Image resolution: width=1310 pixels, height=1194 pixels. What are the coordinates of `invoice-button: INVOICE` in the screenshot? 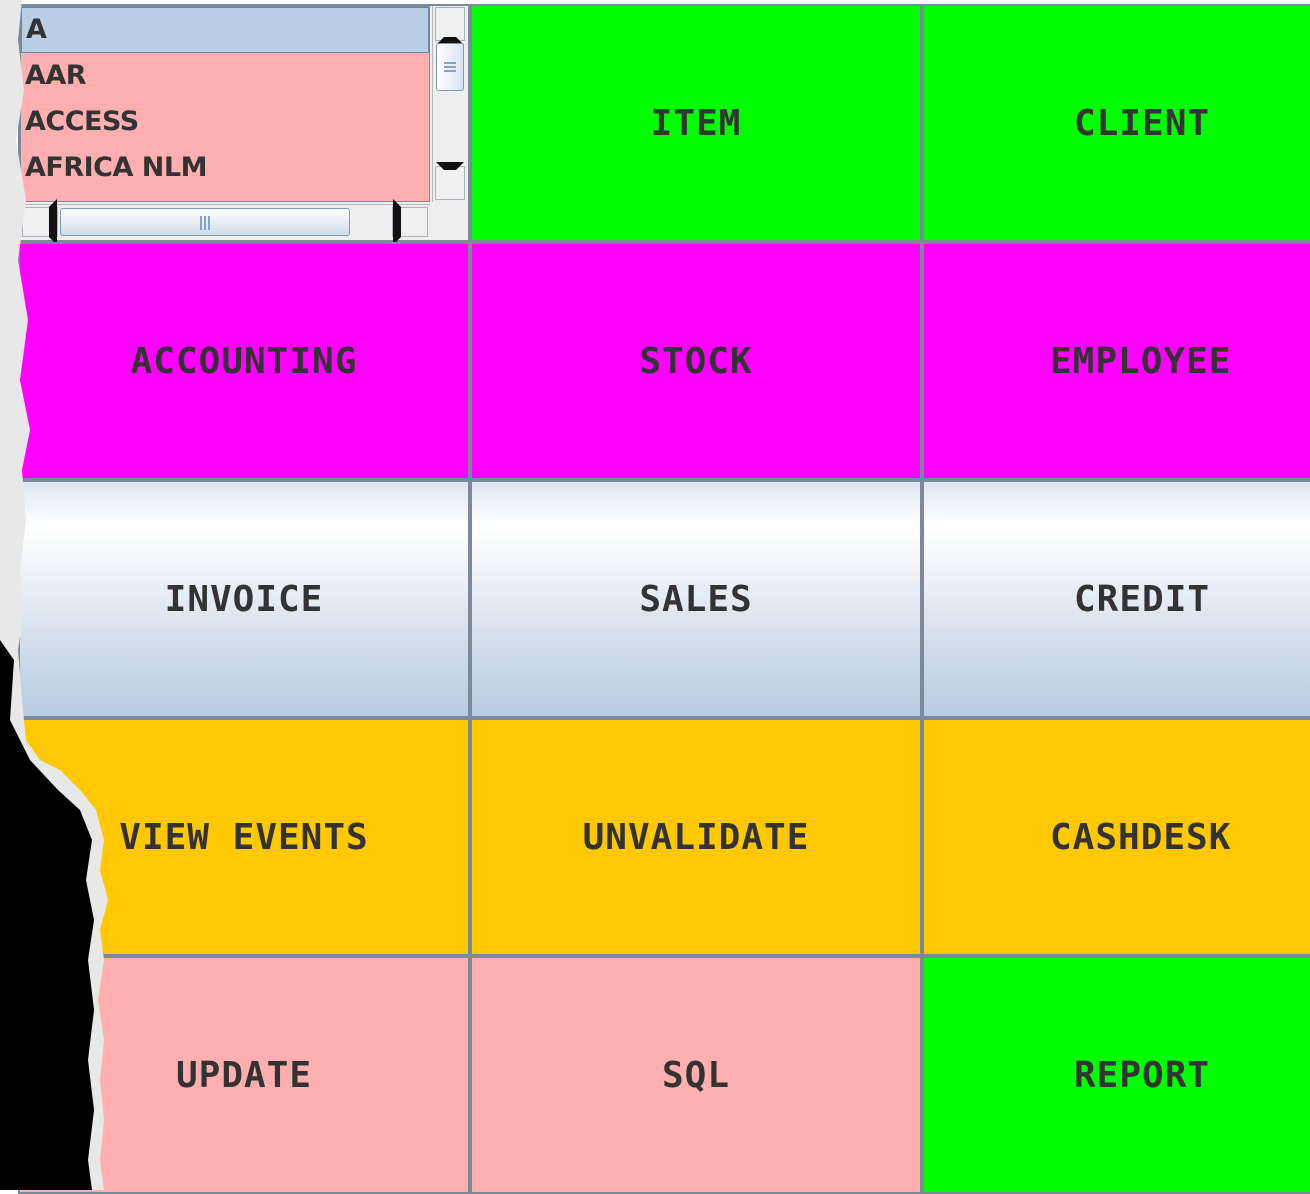 It's located at (244, 599).